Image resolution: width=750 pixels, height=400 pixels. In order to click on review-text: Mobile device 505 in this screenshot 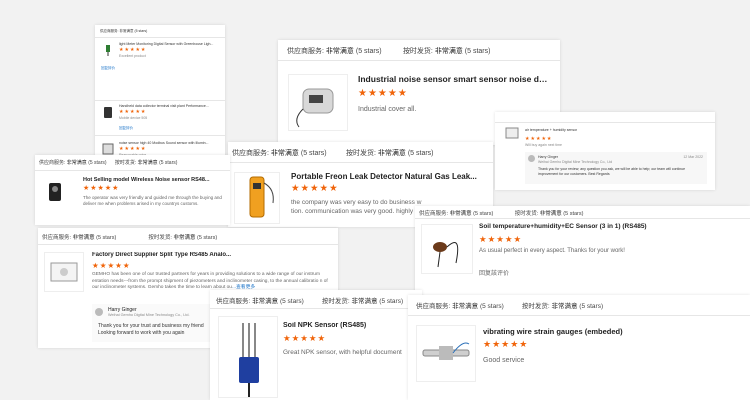, I will do `click(133, 118)`.